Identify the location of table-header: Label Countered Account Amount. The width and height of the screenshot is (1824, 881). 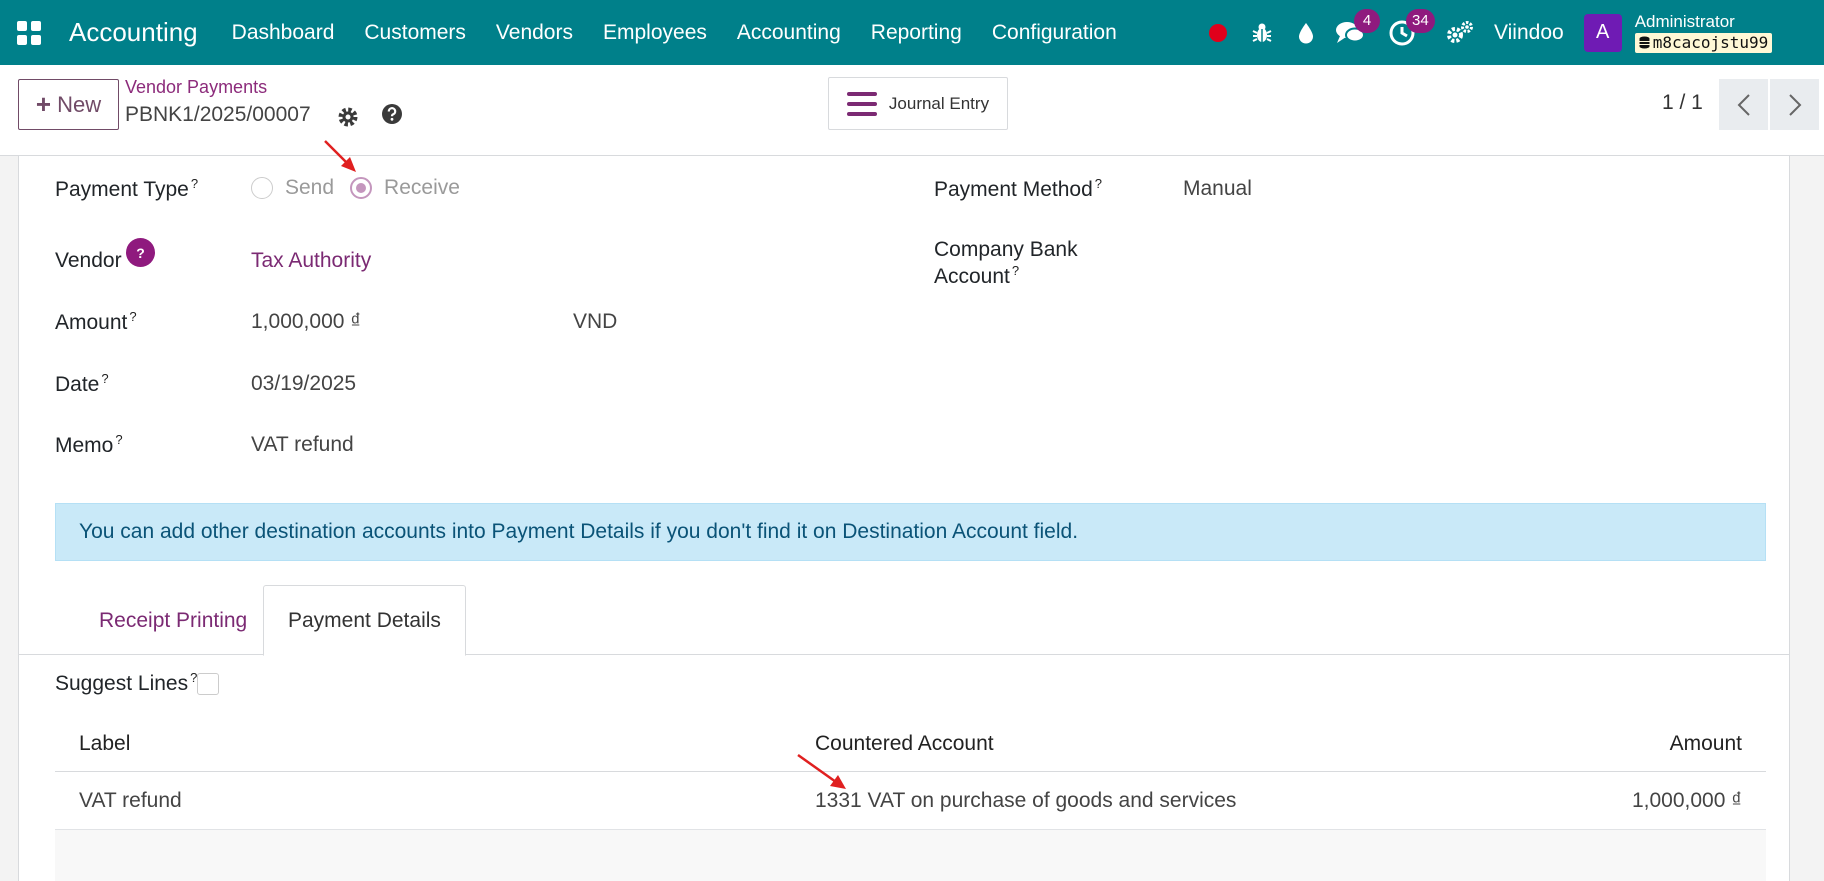
(910, 744).